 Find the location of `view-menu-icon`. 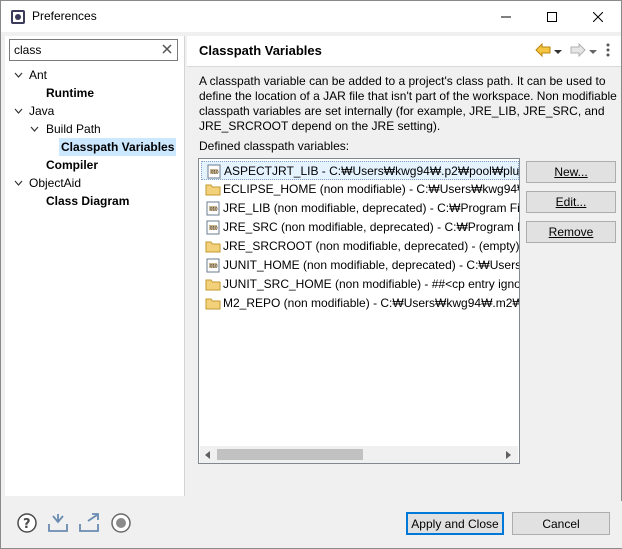

view-menu-icon is located at coordinates (608, 51).